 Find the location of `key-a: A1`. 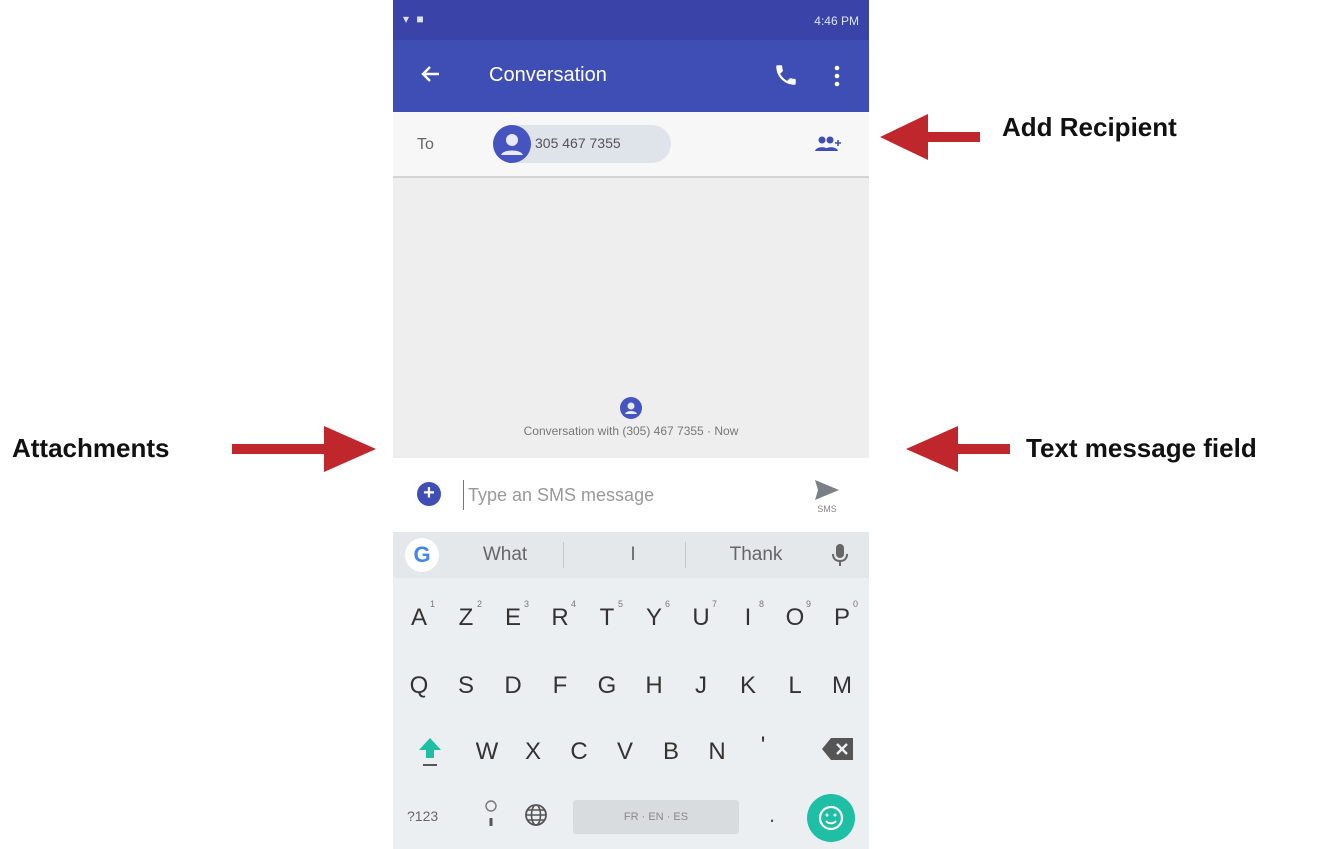

key-a: A1 is located at coordinates (419, 618).